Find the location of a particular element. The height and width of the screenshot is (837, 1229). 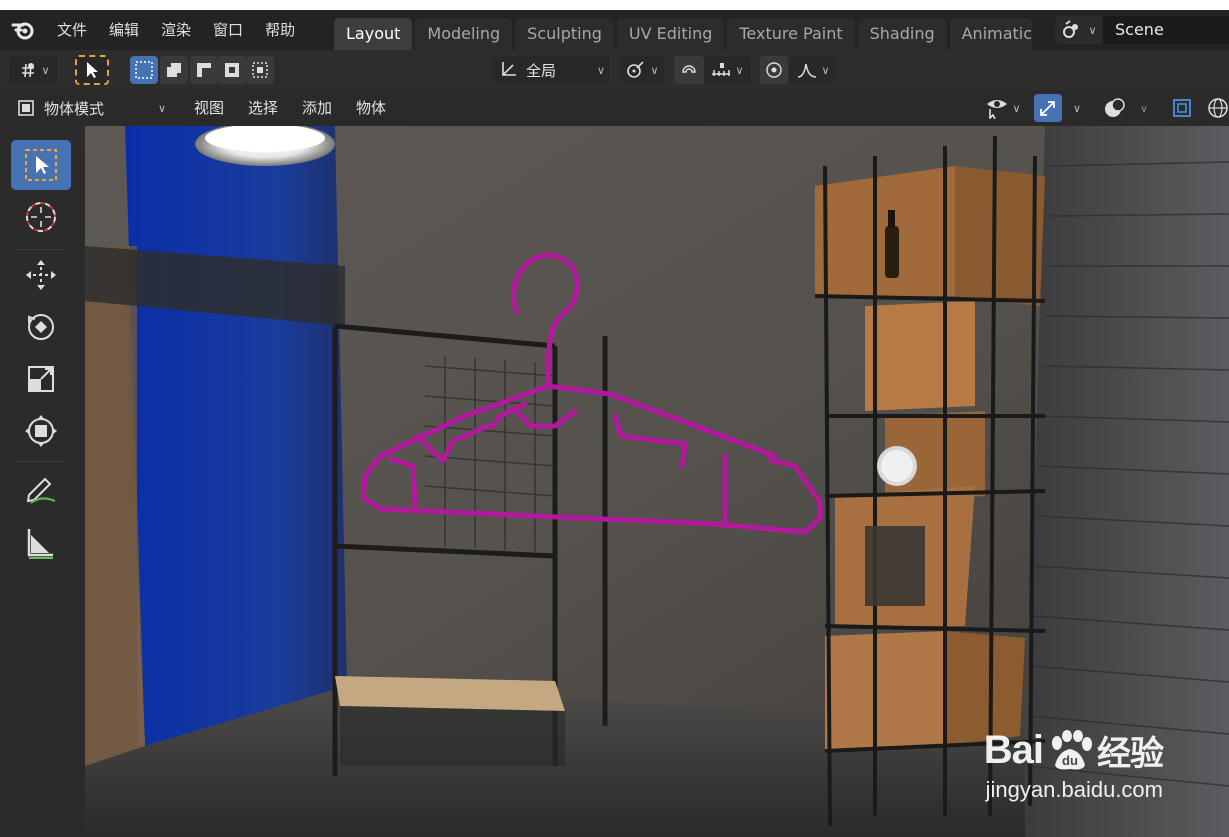

snap-increment-icon is located at coordinates (721, 69).